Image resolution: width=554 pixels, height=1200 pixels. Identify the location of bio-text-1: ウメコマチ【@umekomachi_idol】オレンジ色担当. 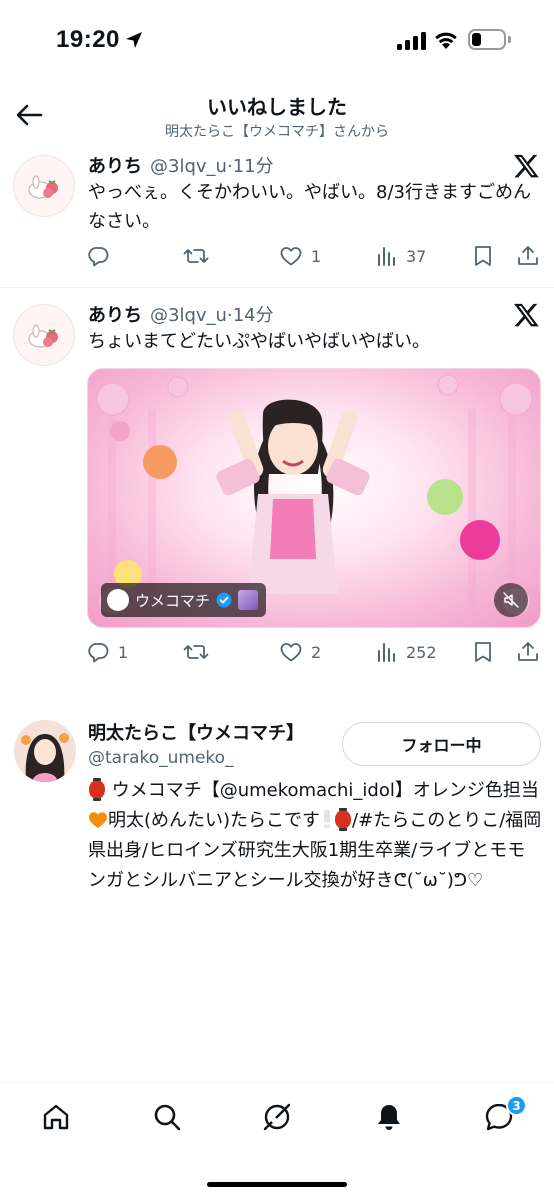
(325, 790).